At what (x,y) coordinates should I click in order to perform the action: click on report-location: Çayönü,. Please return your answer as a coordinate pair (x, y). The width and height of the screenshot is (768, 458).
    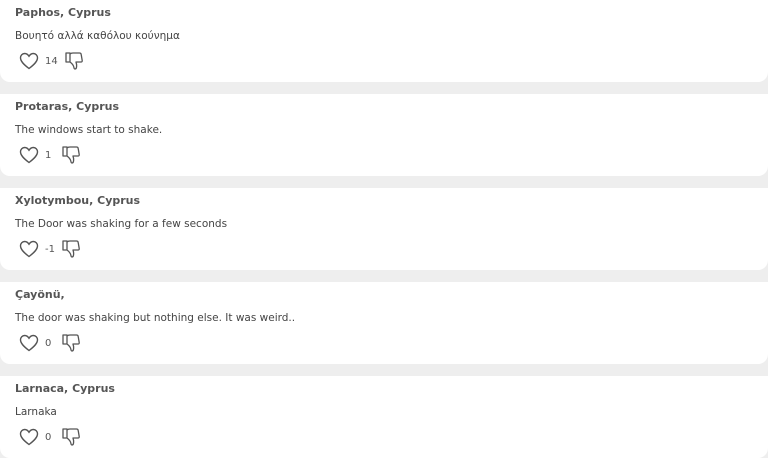
    Looking at the image, I should click on (40, 294).